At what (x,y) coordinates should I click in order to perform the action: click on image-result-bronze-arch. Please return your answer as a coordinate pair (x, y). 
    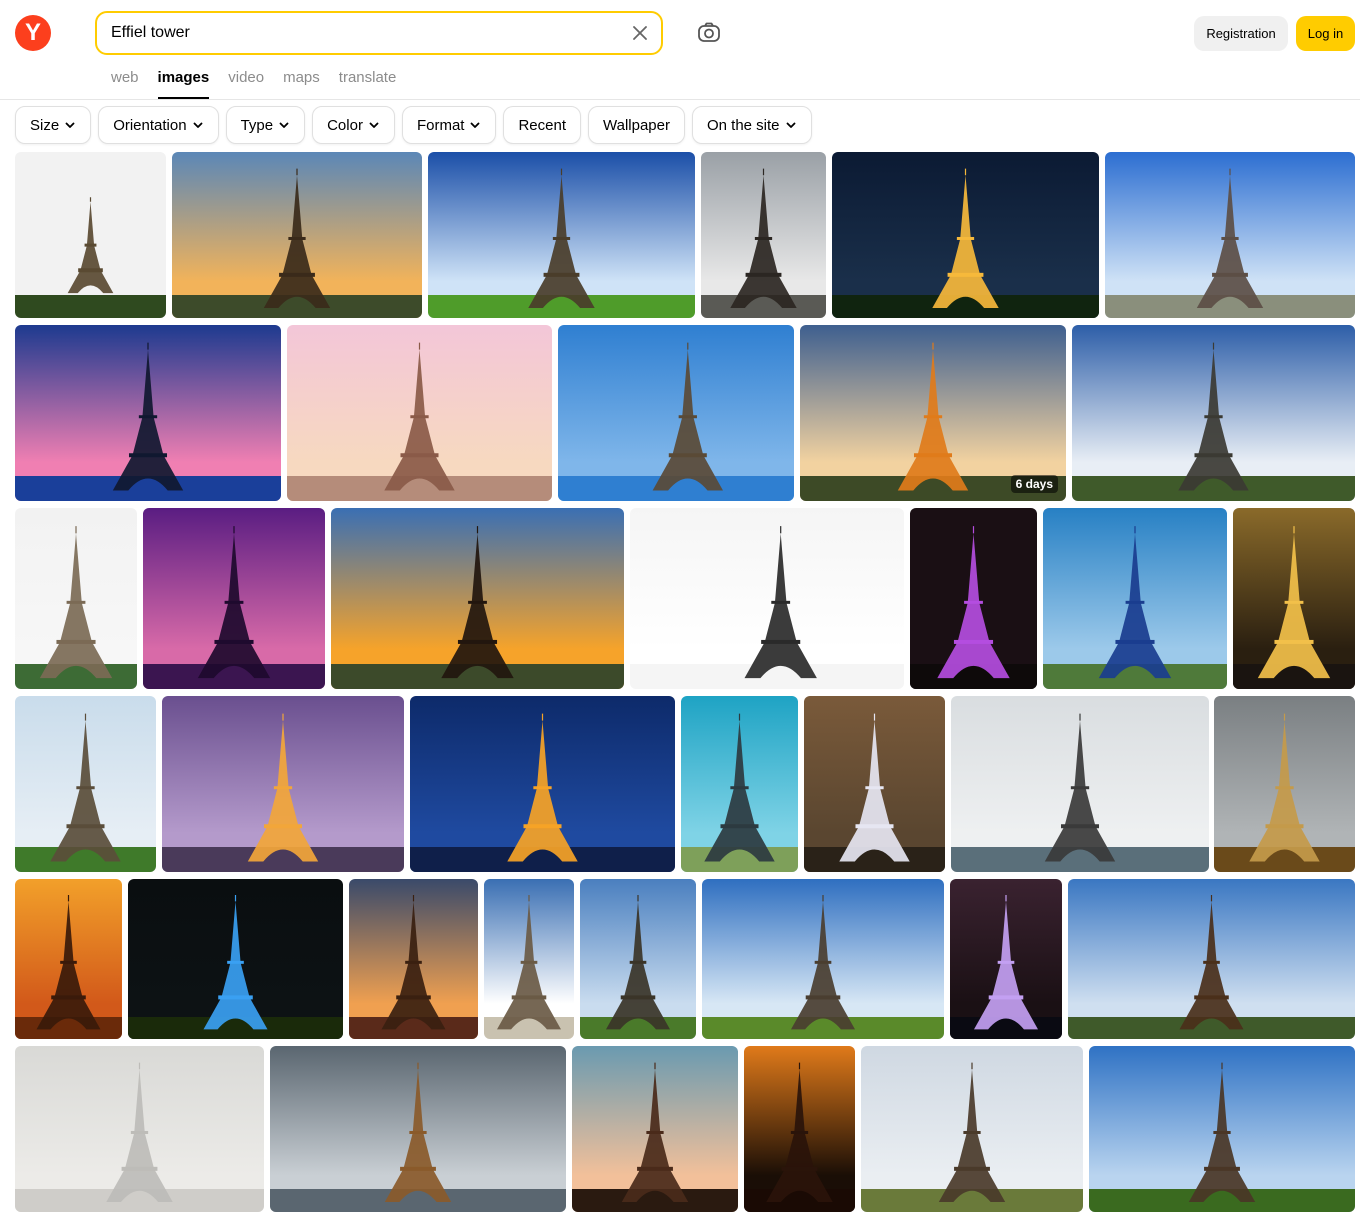
    Looking at the image, I should click on (418, 1129).